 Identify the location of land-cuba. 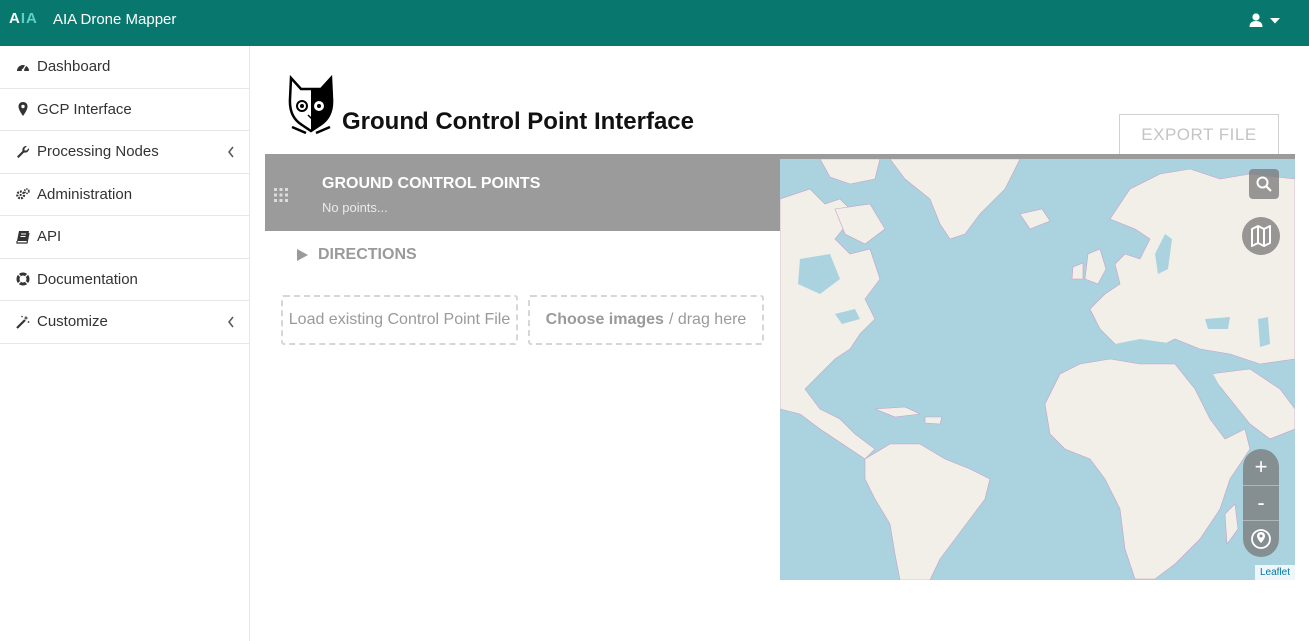
(898, 412).